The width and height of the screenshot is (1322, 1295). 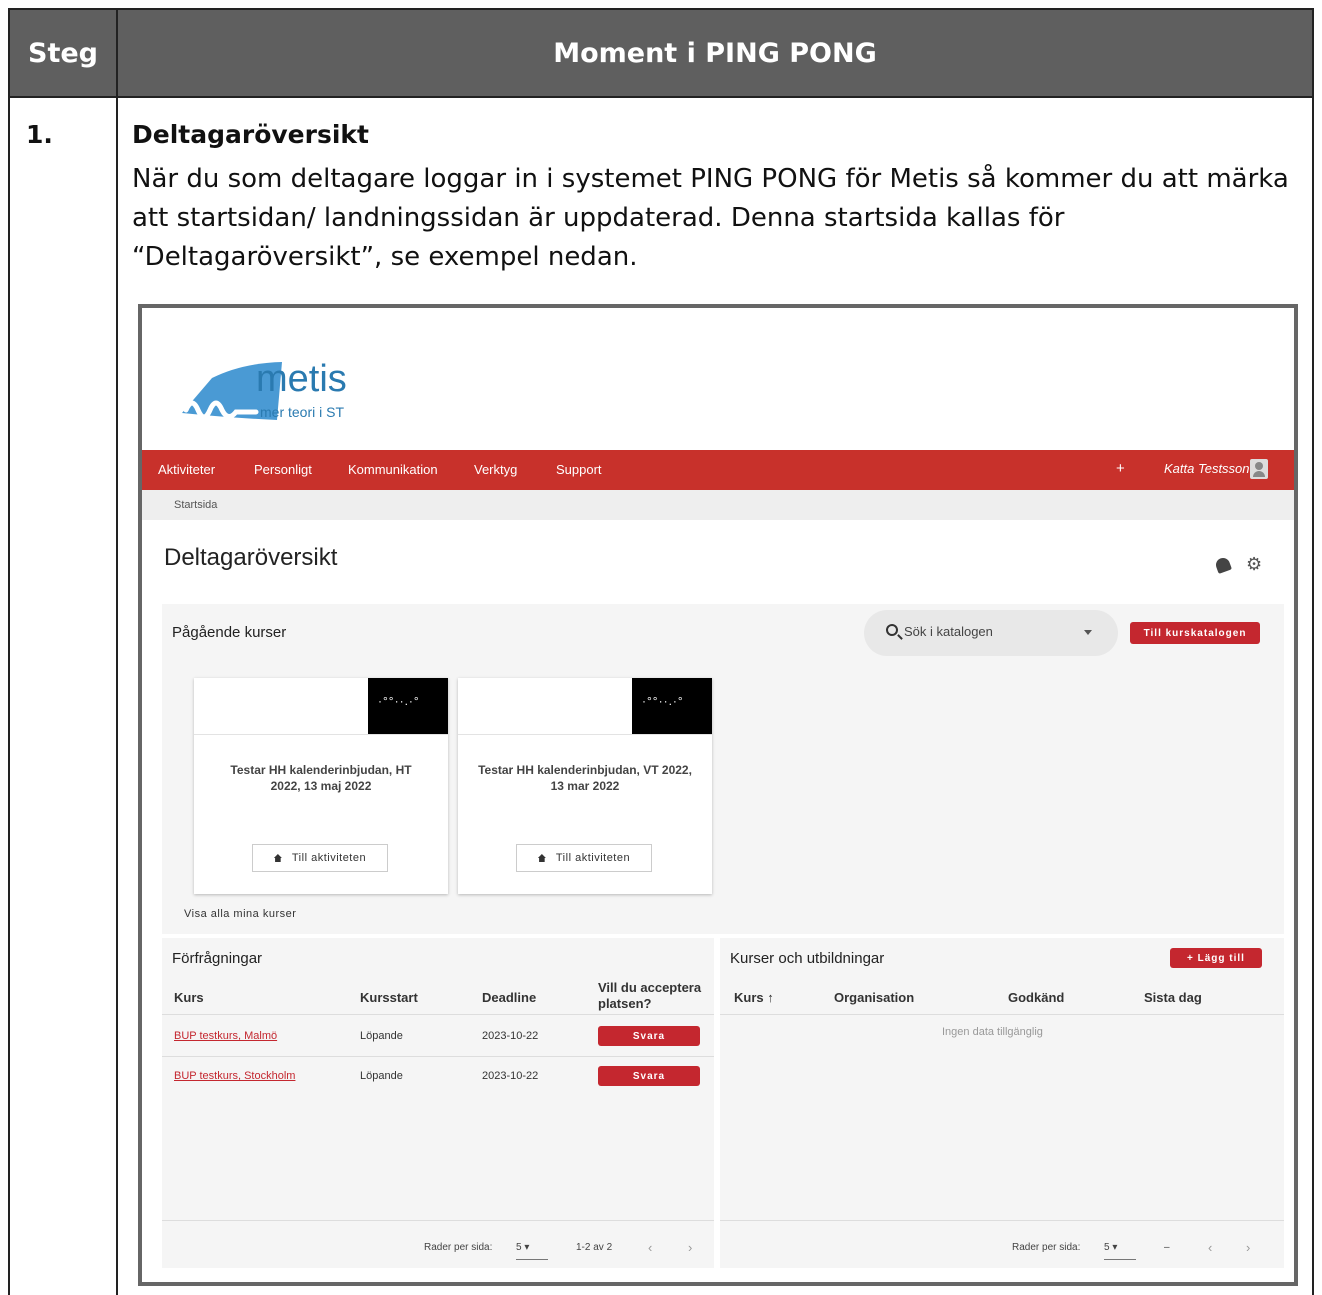 I want to click on column-header-organisation: Organisation, so click(x=874, y=997).